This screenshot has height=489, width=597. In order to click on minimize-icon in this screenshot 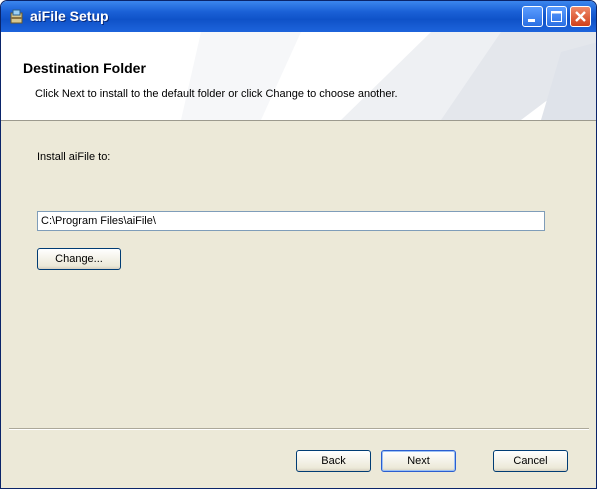, I will do `click(531, 20)`.